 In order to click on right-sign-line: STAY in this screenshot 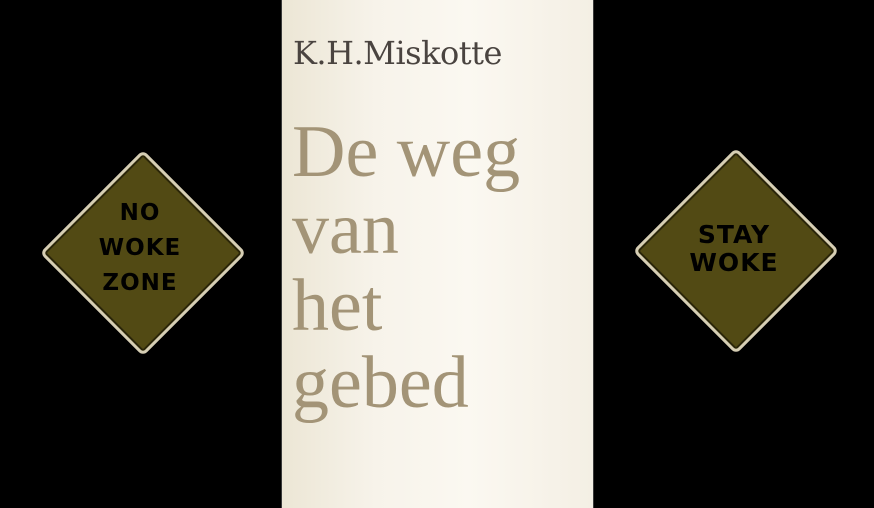, I will do `click(734, 234)`.